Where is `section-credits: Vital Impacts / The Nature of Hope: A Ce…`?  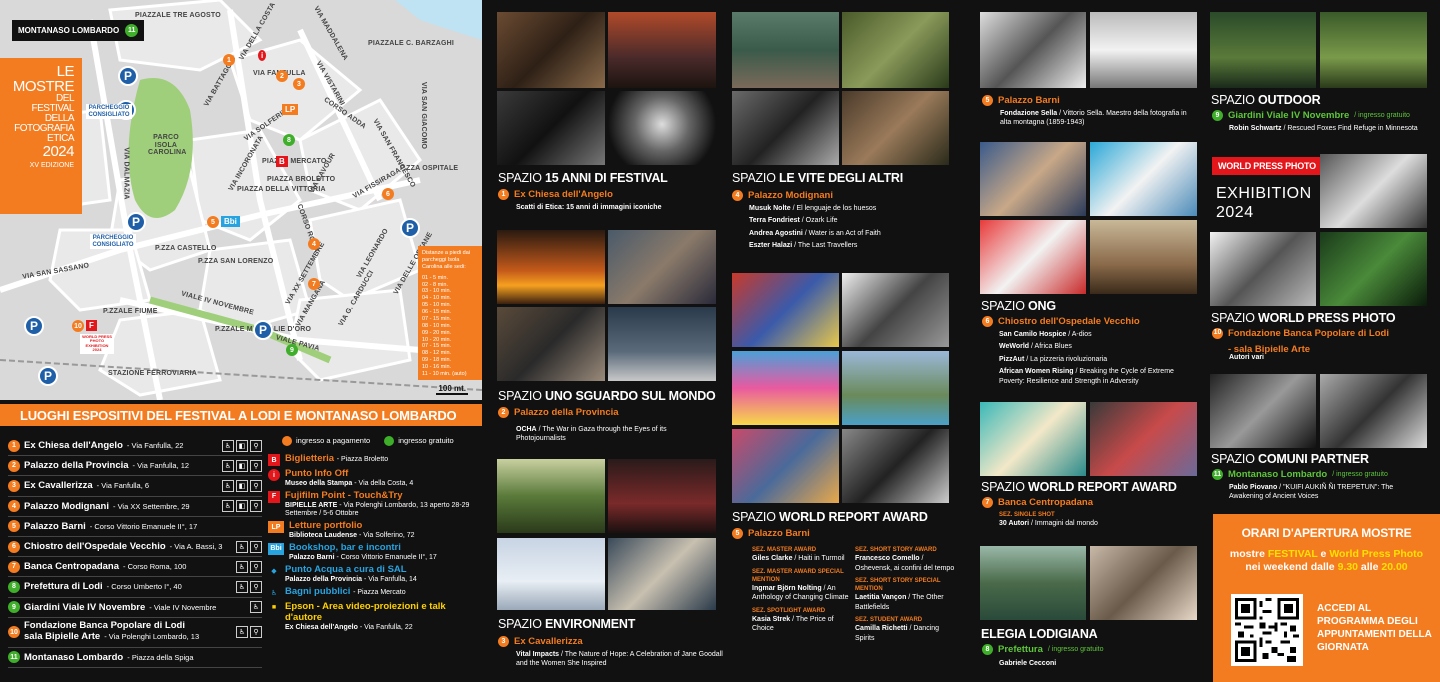 section-credits: Vital Impacts / The Nature of Hope: A Ce… is located at coordinates (619, 659).